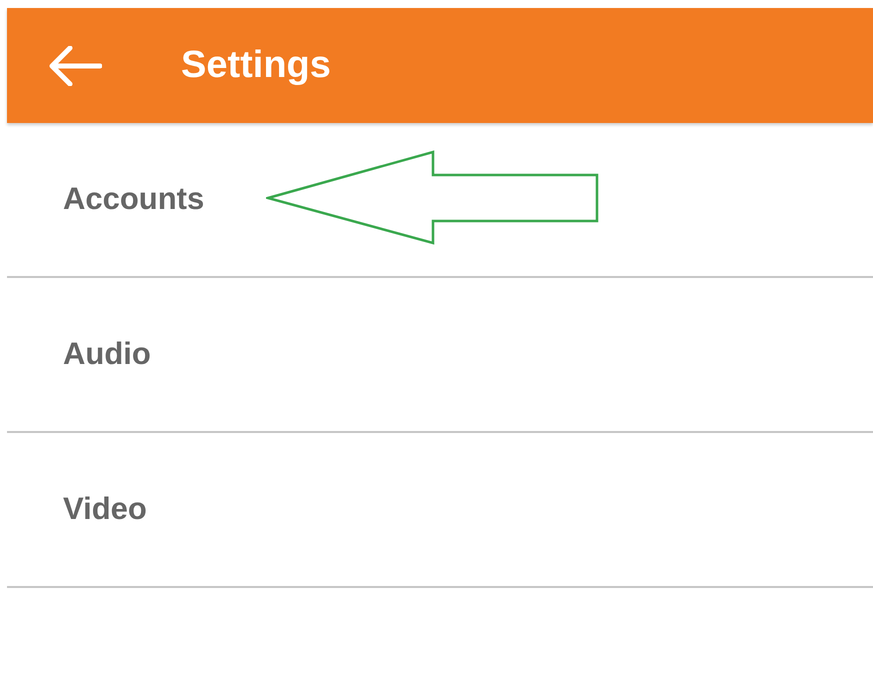  Describe the element at coordinates (75, 66) in the screenshot. I see `back-arrow-icon` at that location.